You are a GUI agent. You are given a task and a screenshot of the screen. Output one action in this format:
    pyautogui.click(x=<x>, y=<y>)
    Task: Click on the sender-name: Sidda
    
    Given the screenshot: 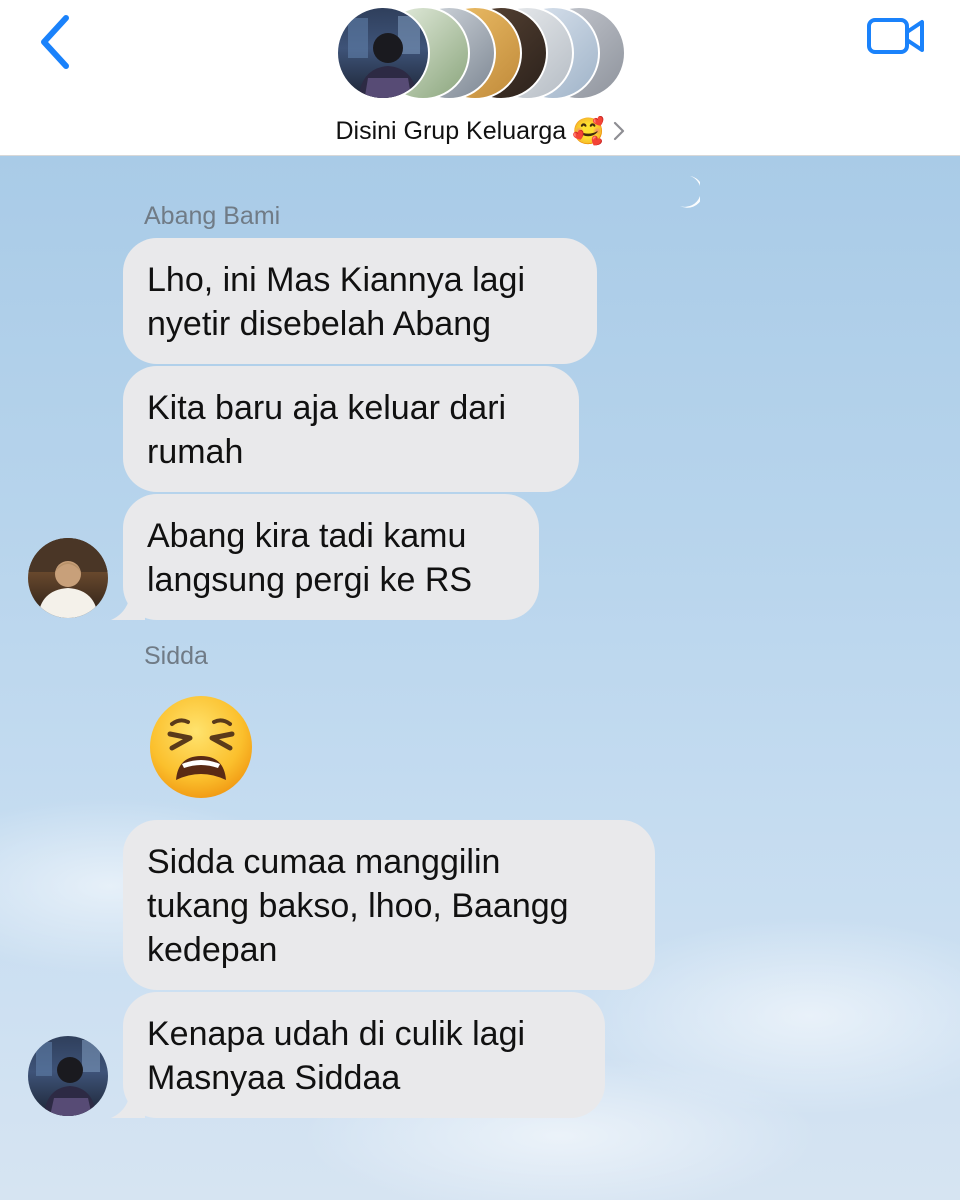 What is the action you would take?
    pyautogui.click(x=176, y=656)
    